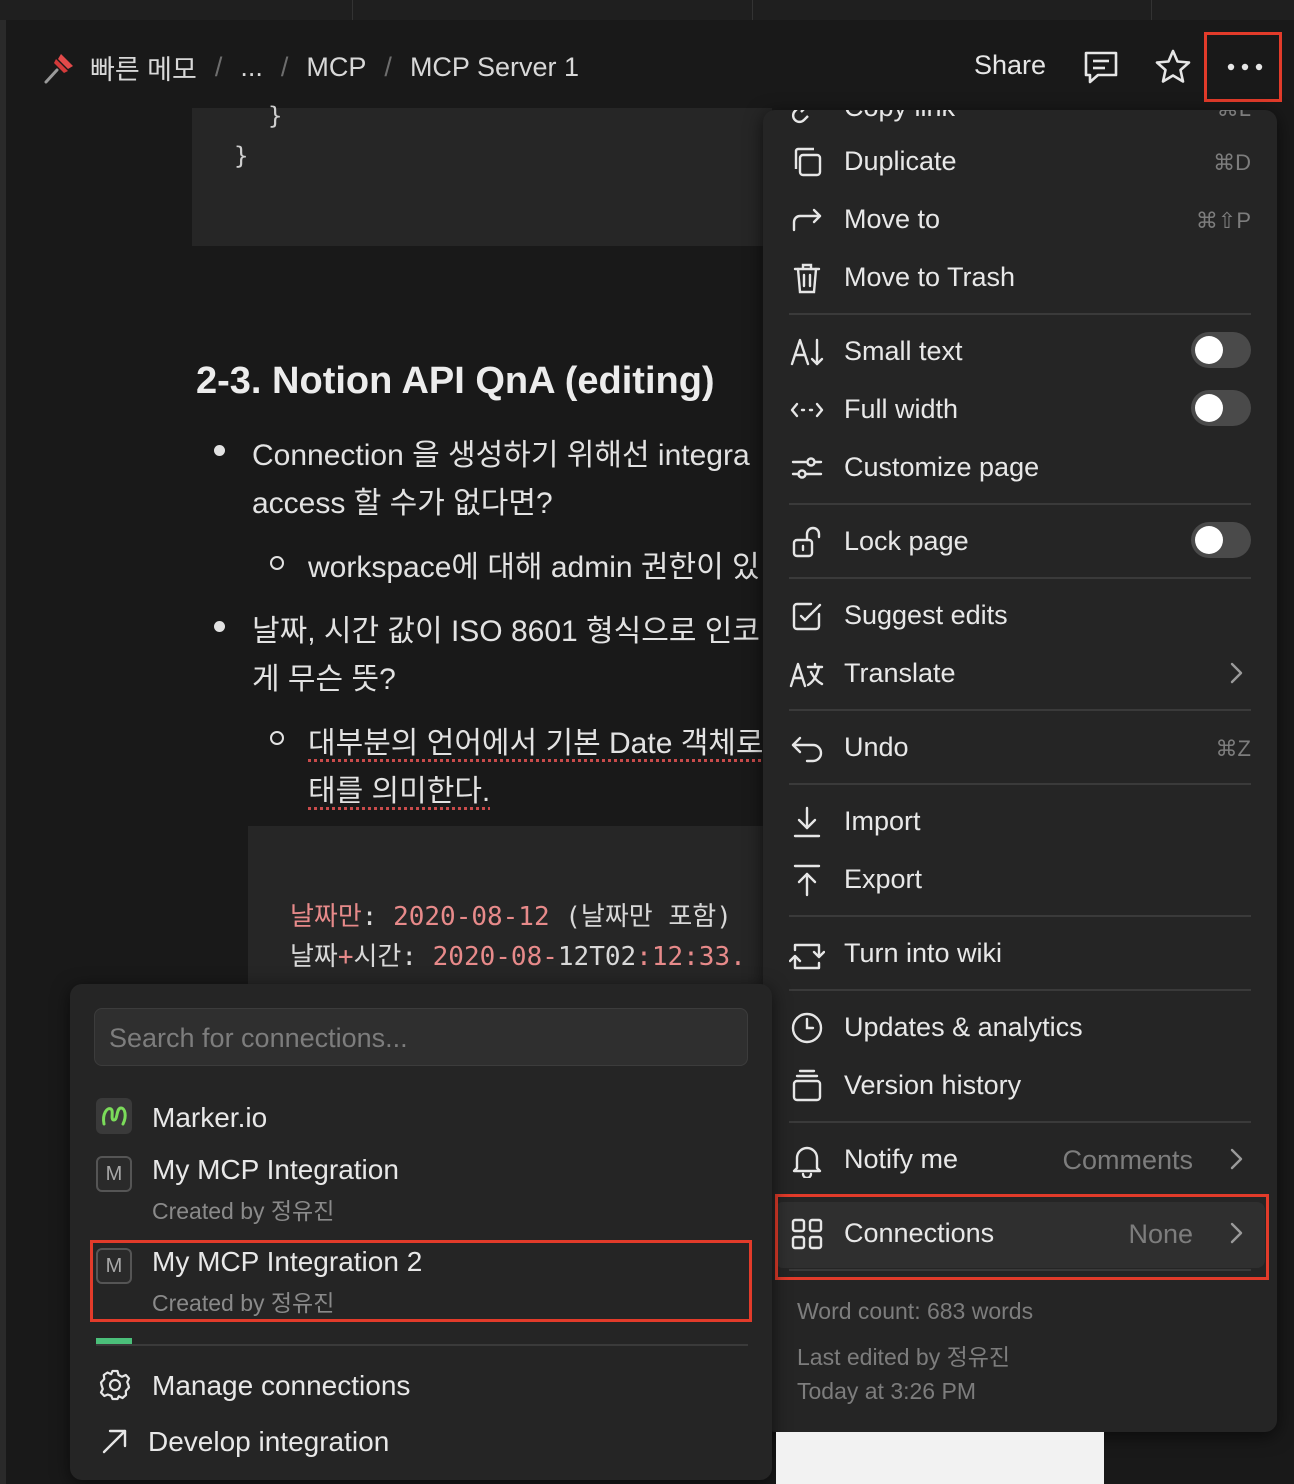 The image size is (1294, 1484). Describe the element at coordinates (807, 352) in the screenshot. I see `small-text-icon` at that location.